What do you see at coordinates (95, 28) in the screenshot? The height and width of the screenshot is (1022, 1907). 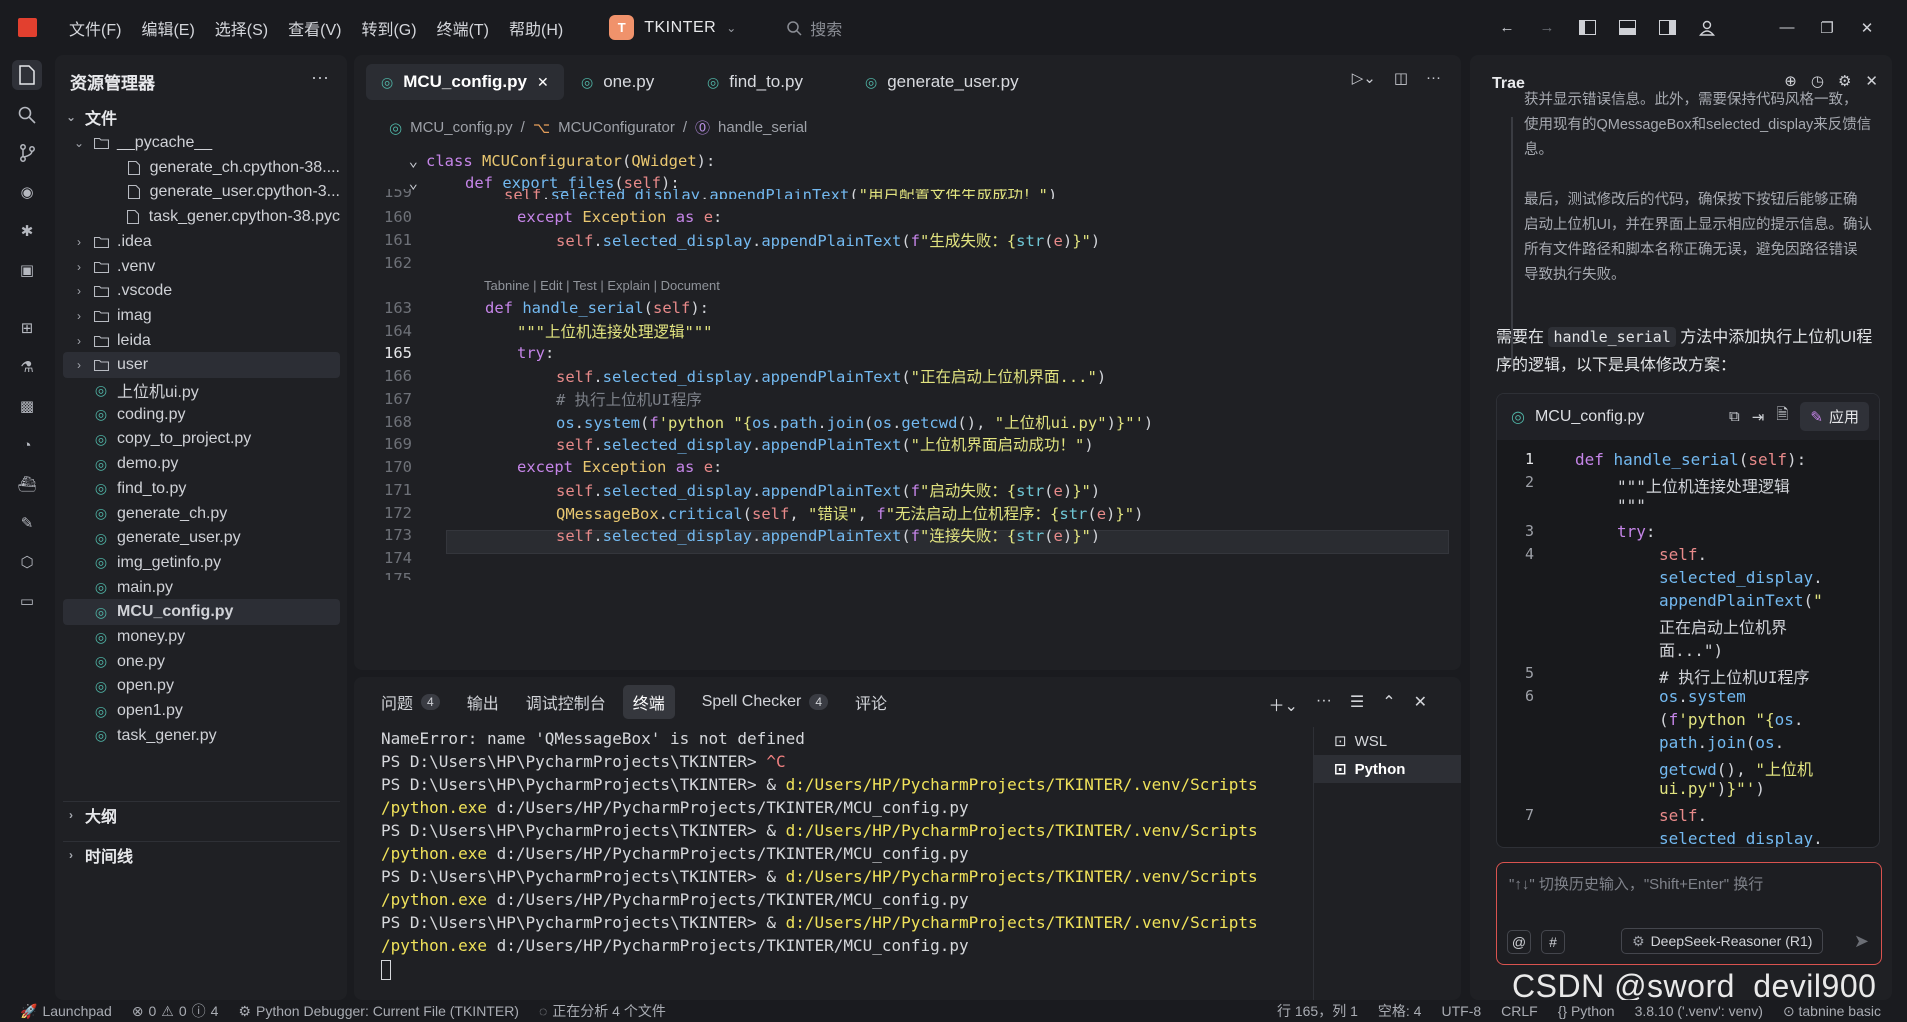 I see `menu-file: 文件(F)` at bounding box center [95, 28].